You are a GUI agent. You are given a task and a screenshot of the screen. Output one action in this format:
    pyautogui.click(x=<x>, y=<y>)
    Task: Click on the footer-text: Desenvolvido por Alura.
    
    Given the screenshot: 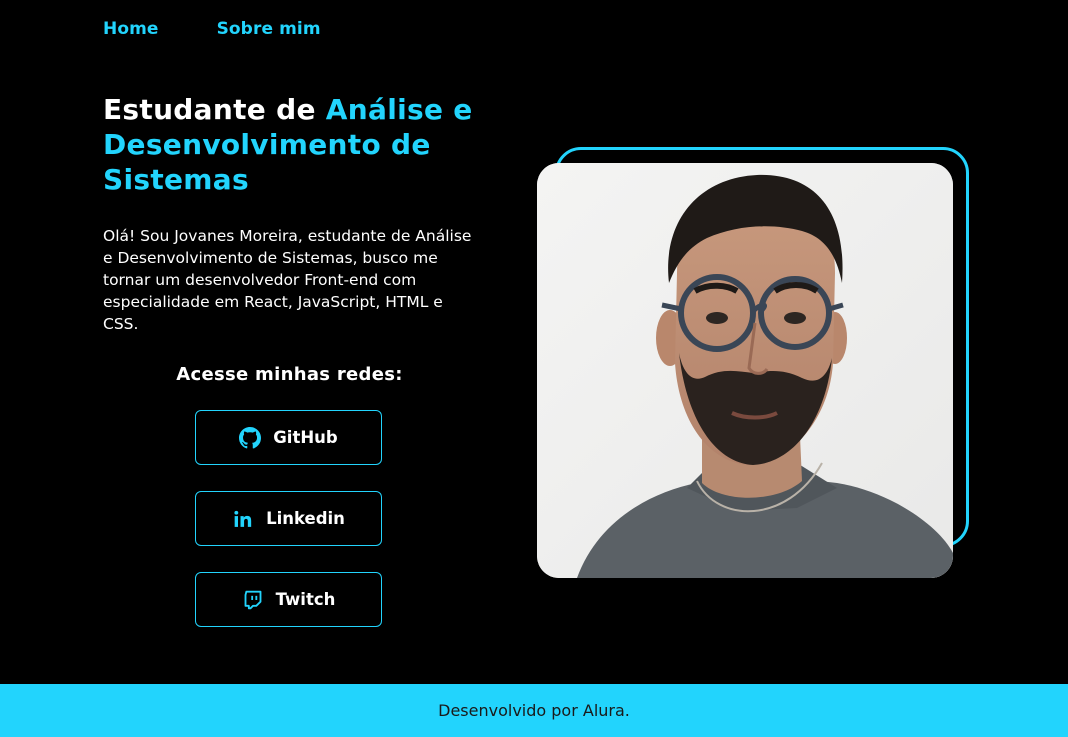 What is the action you would take?
    pyautogui.click(x=534, y=710)
    